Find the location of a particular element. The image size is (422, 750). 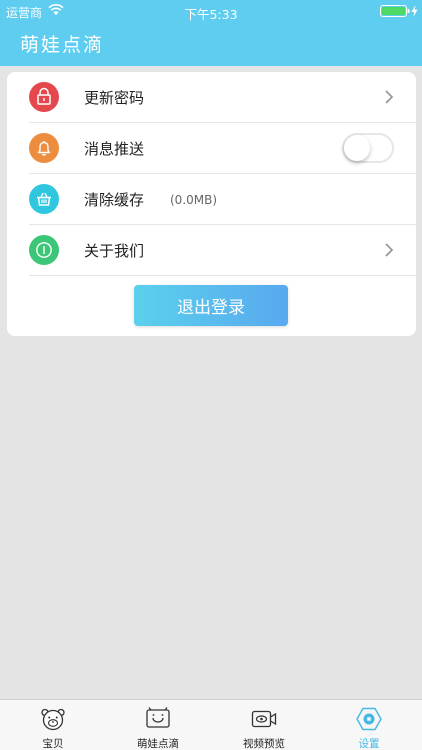

camera-icon is located at coordinates (264, 719).